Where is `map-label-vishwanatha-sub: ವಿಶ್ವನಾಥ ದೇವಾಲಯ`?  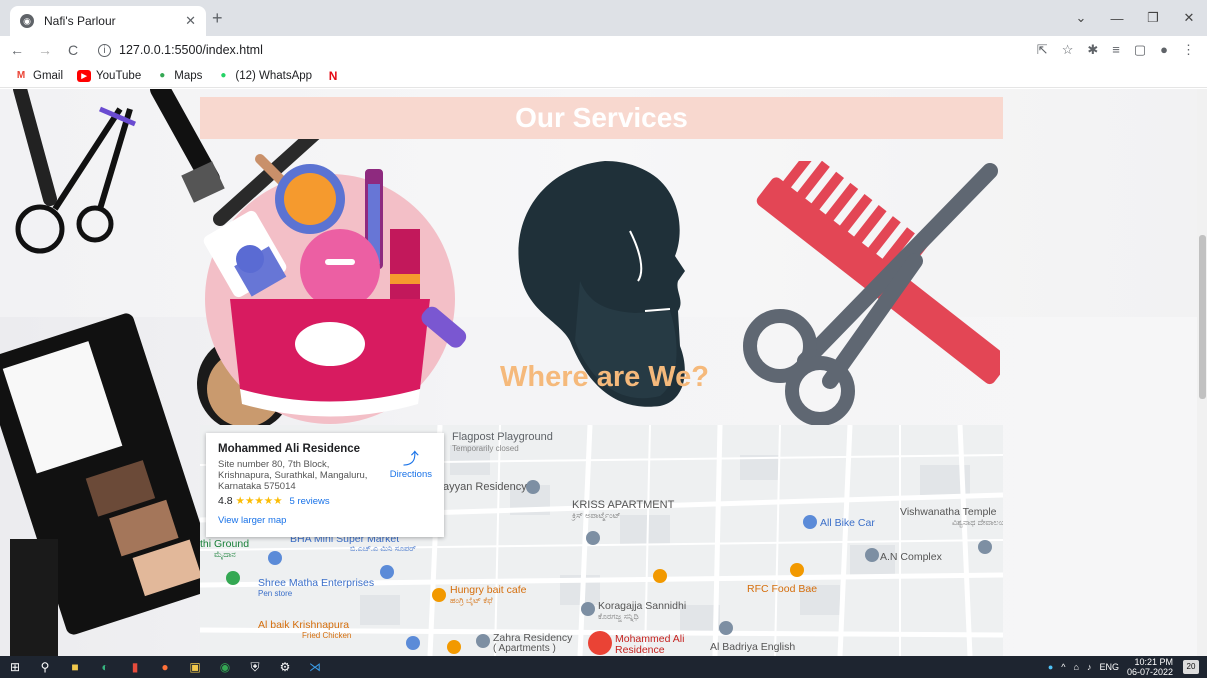 map-label-vishwanatha-sub: ವಿಶ್ವನಾಥ ದೇವಾಲಯ is located at coordinates (977, 522).